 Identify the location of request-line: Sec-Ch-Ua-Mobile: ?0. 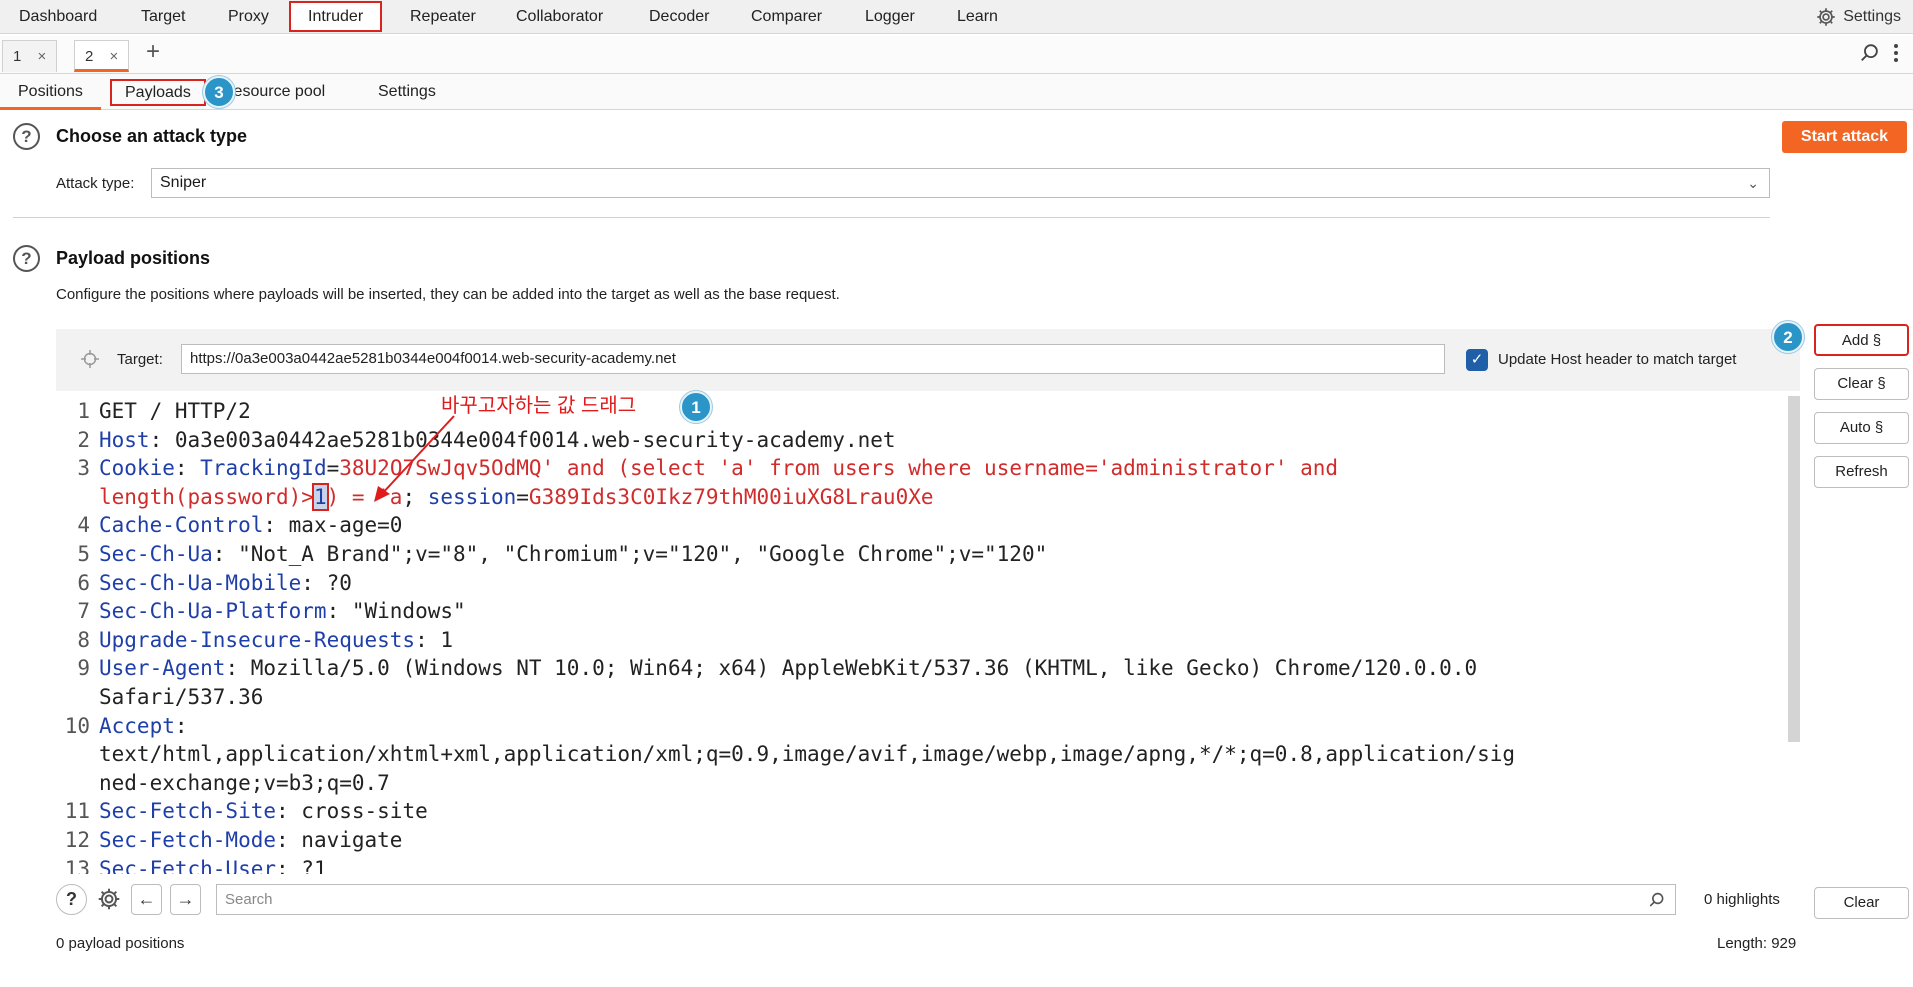
(225, 583).